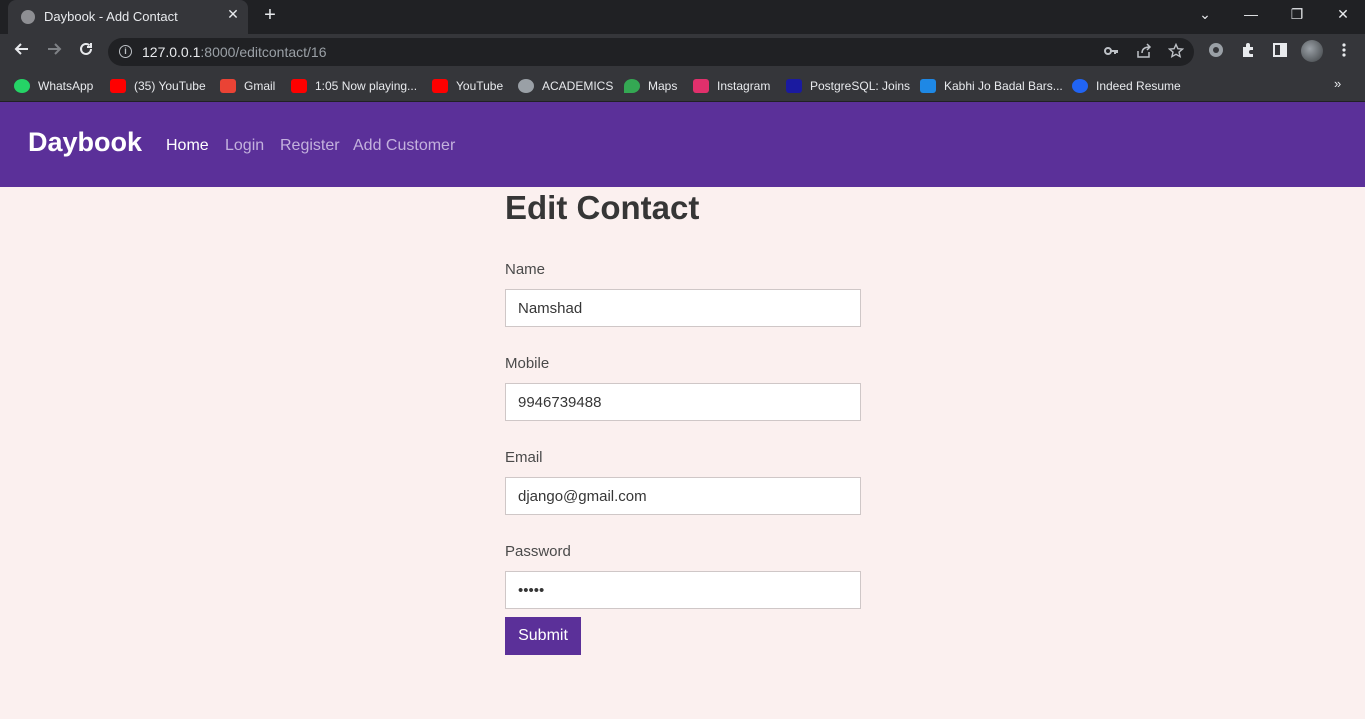 The image size is (1365, 719). I want to click on profile-avatar, so click(1312, 51).